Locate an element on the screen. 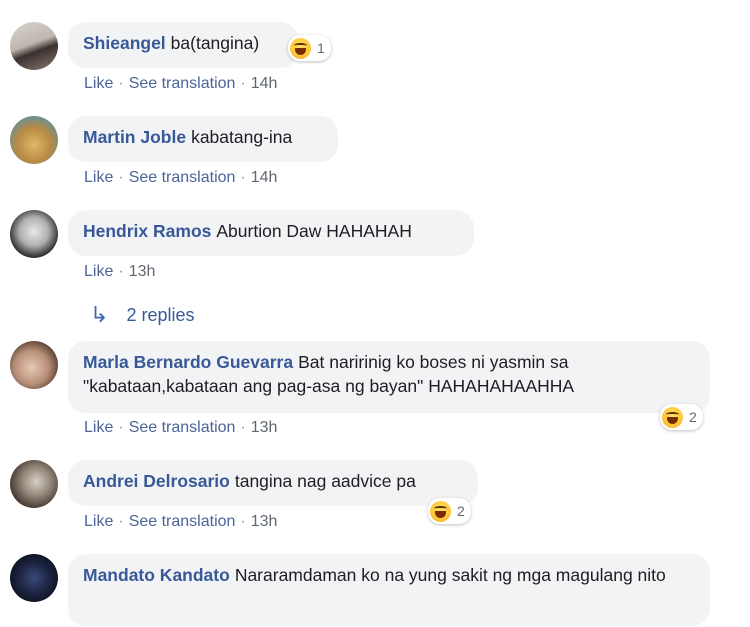 The height and width of the screenshot is (627, 750). view-replies-link: ↳ 2 replies is located at coordinates (142, 315).